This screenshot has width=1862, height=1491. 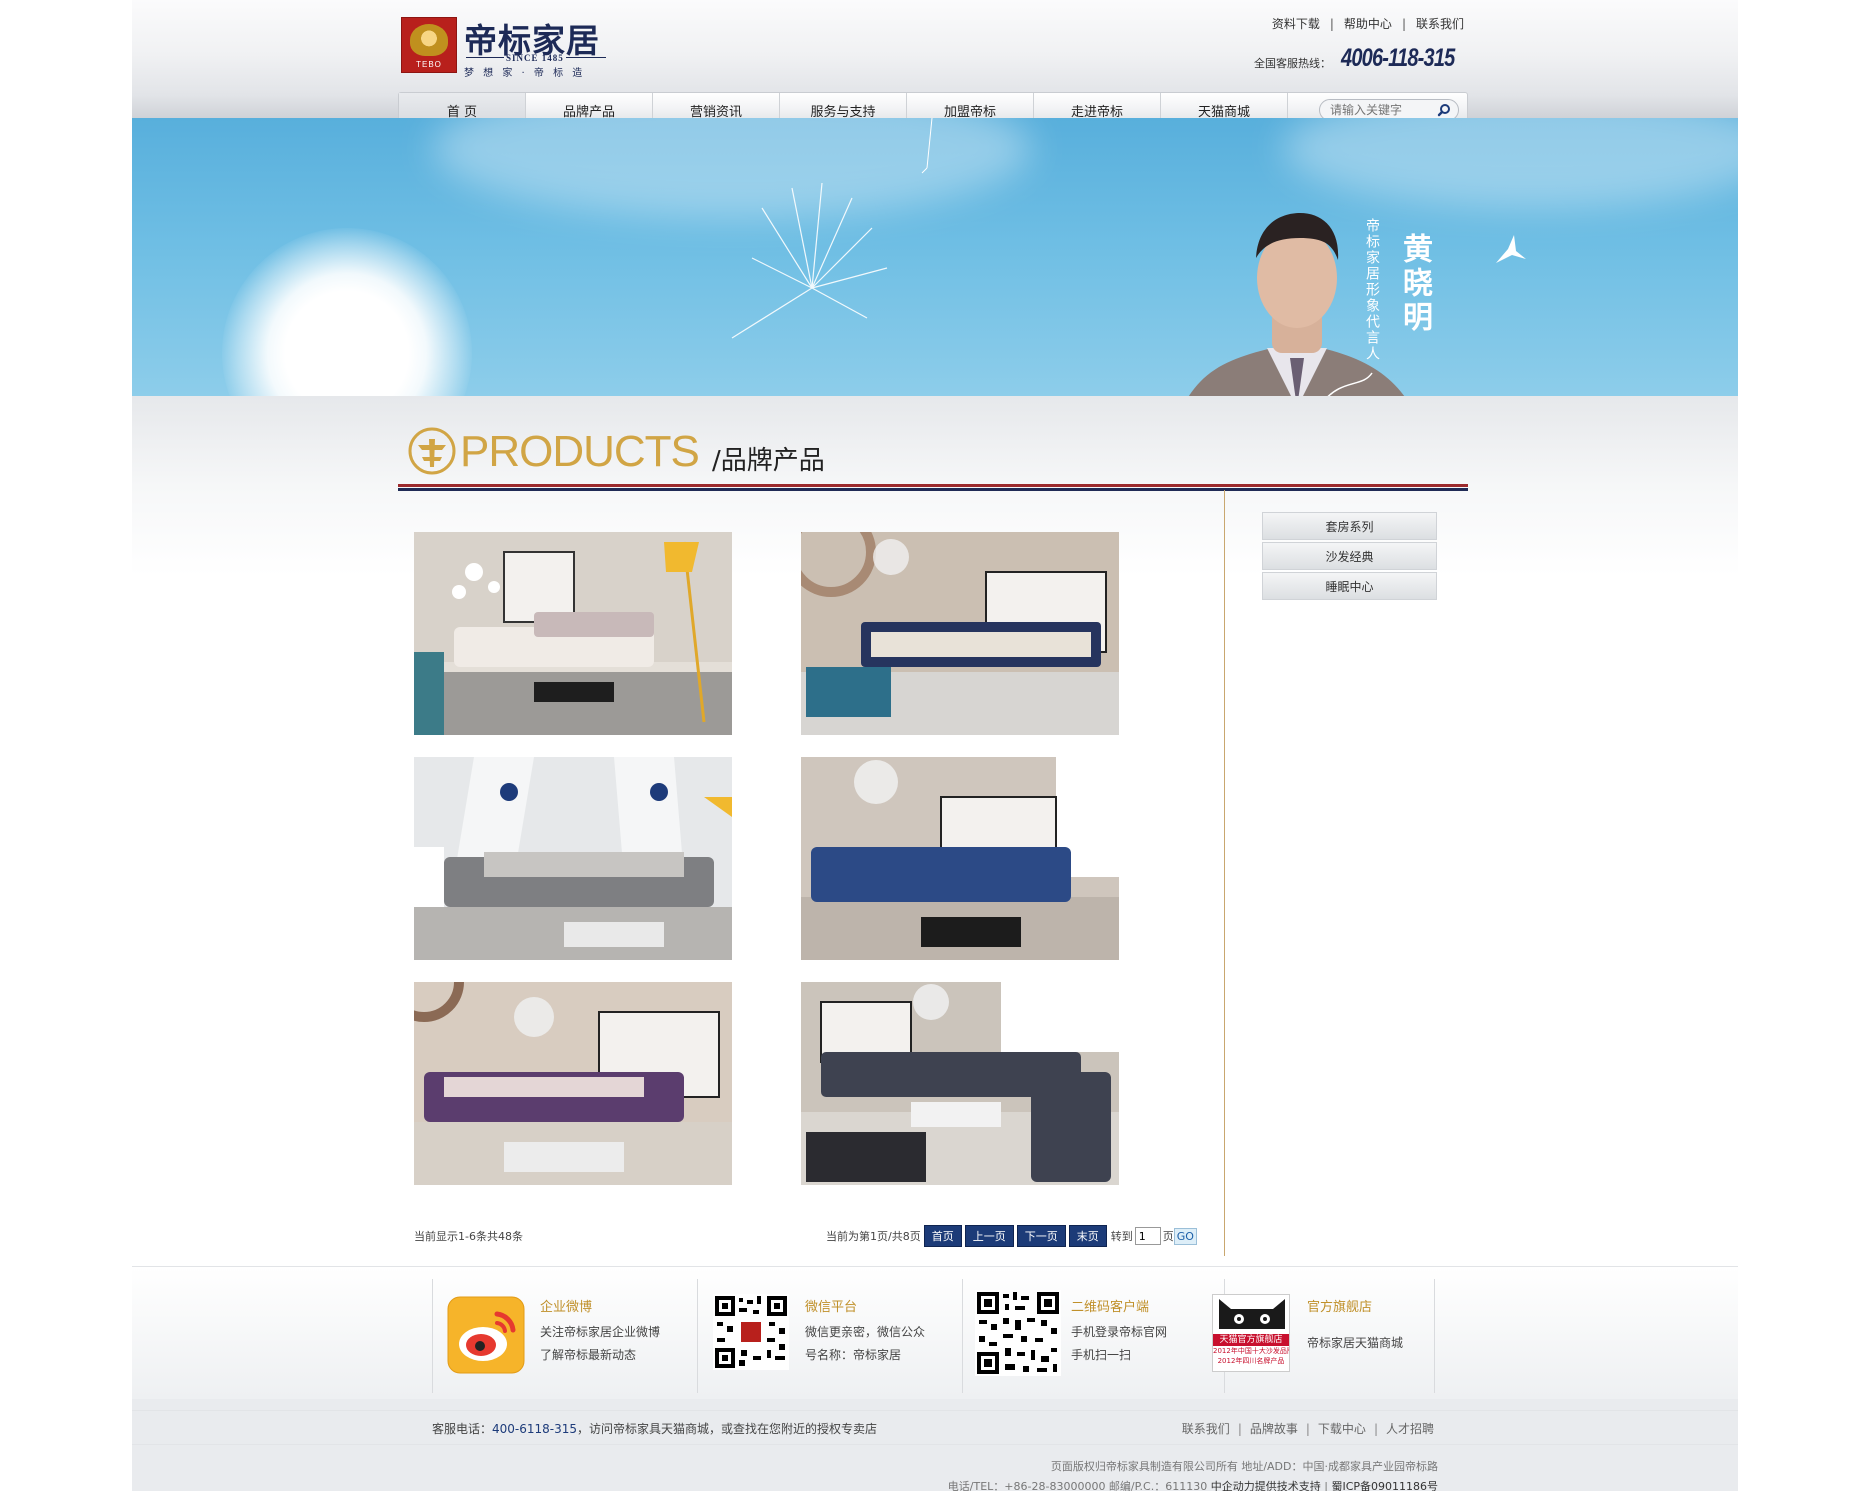 I want to click on pager-goto-label: 转到, so click(x=1121, y=1236).